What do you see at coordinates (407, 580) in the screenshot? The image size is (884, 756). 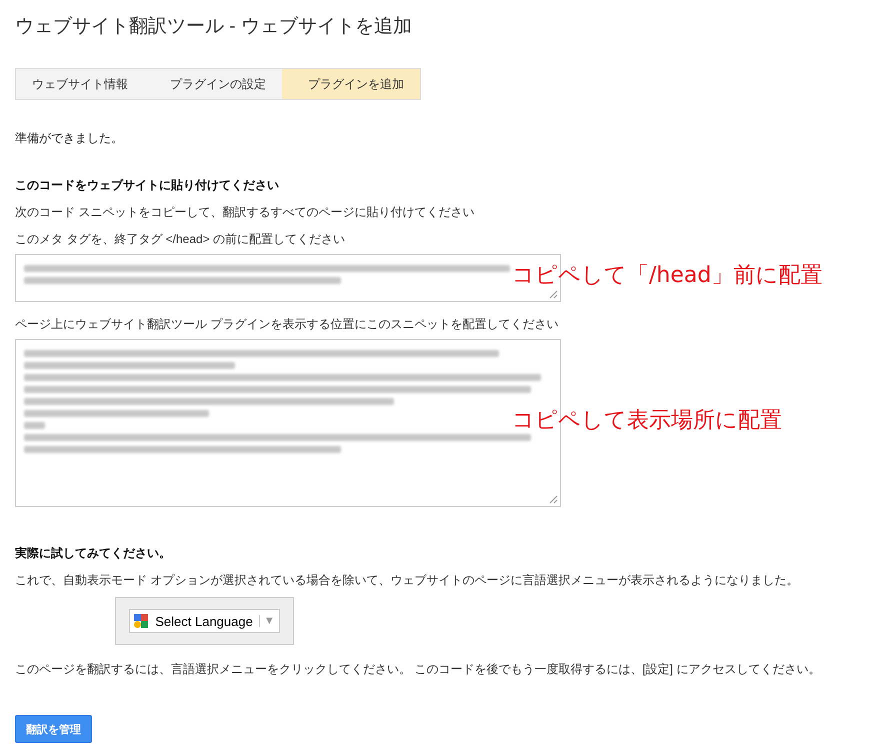 I see `instruction-text: これで、自動表示モード オプションが選択されている場合を除いて、ウェブサイトのページに言語選択メニューが表示されるようになりました。` at bounding box center [407, 580].